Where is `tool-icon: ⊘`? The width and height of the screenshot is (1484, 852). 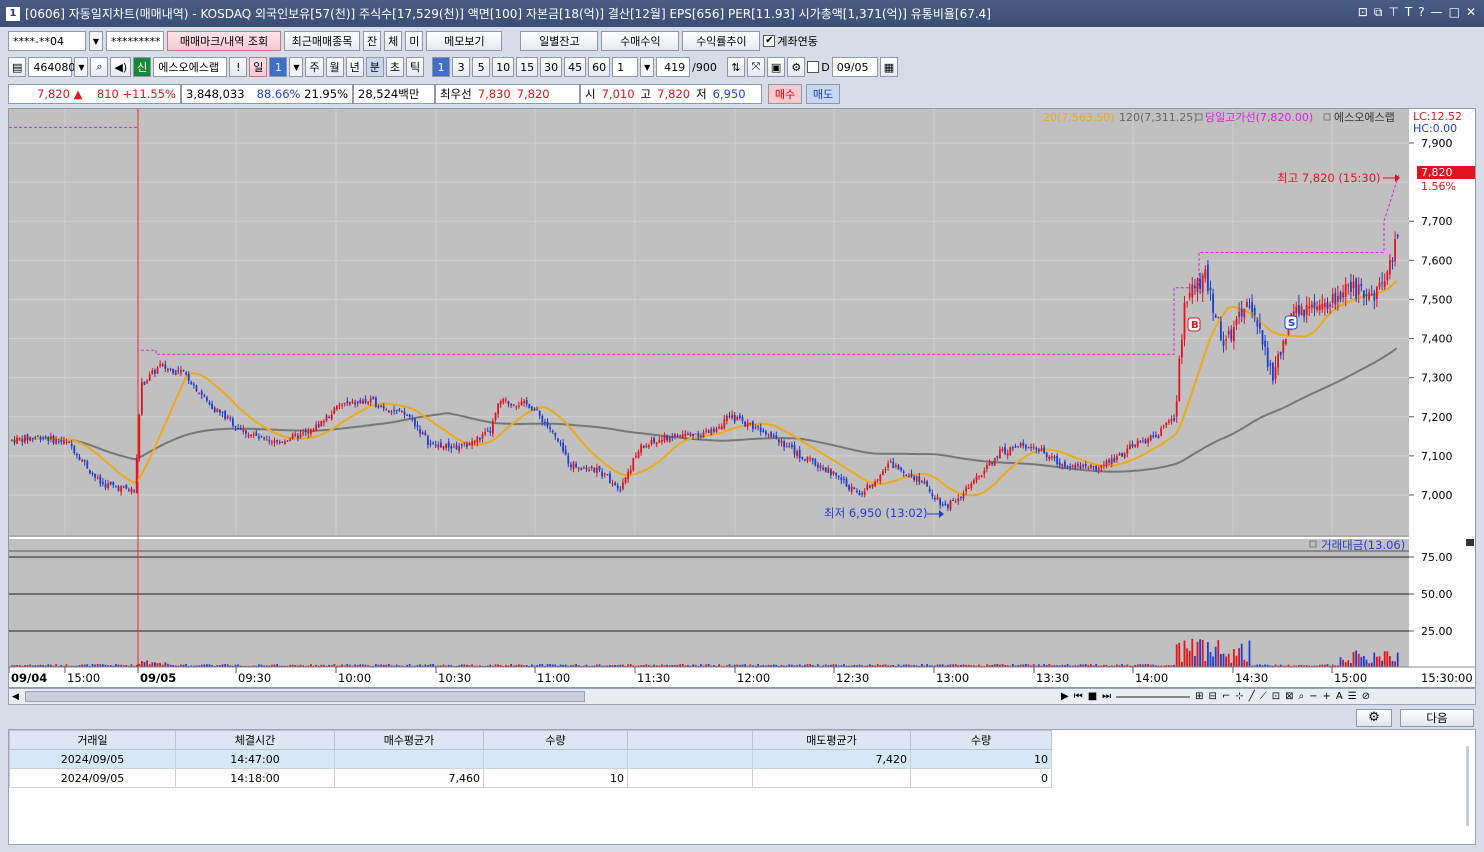 tool-icon: ⊘ is located at coordinates (1366, 696).